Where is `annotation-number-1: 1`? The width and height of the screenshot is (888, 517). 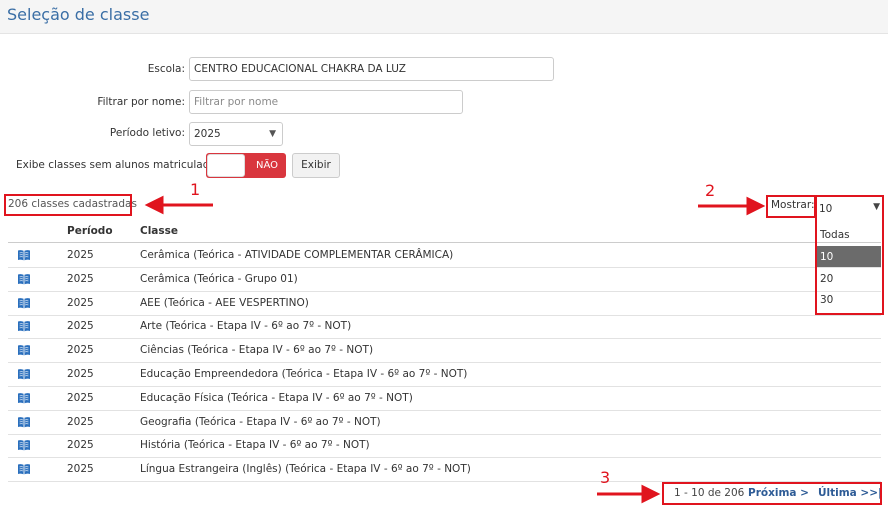
annotation-number-1: 1 is located at coordinates (195, 189).